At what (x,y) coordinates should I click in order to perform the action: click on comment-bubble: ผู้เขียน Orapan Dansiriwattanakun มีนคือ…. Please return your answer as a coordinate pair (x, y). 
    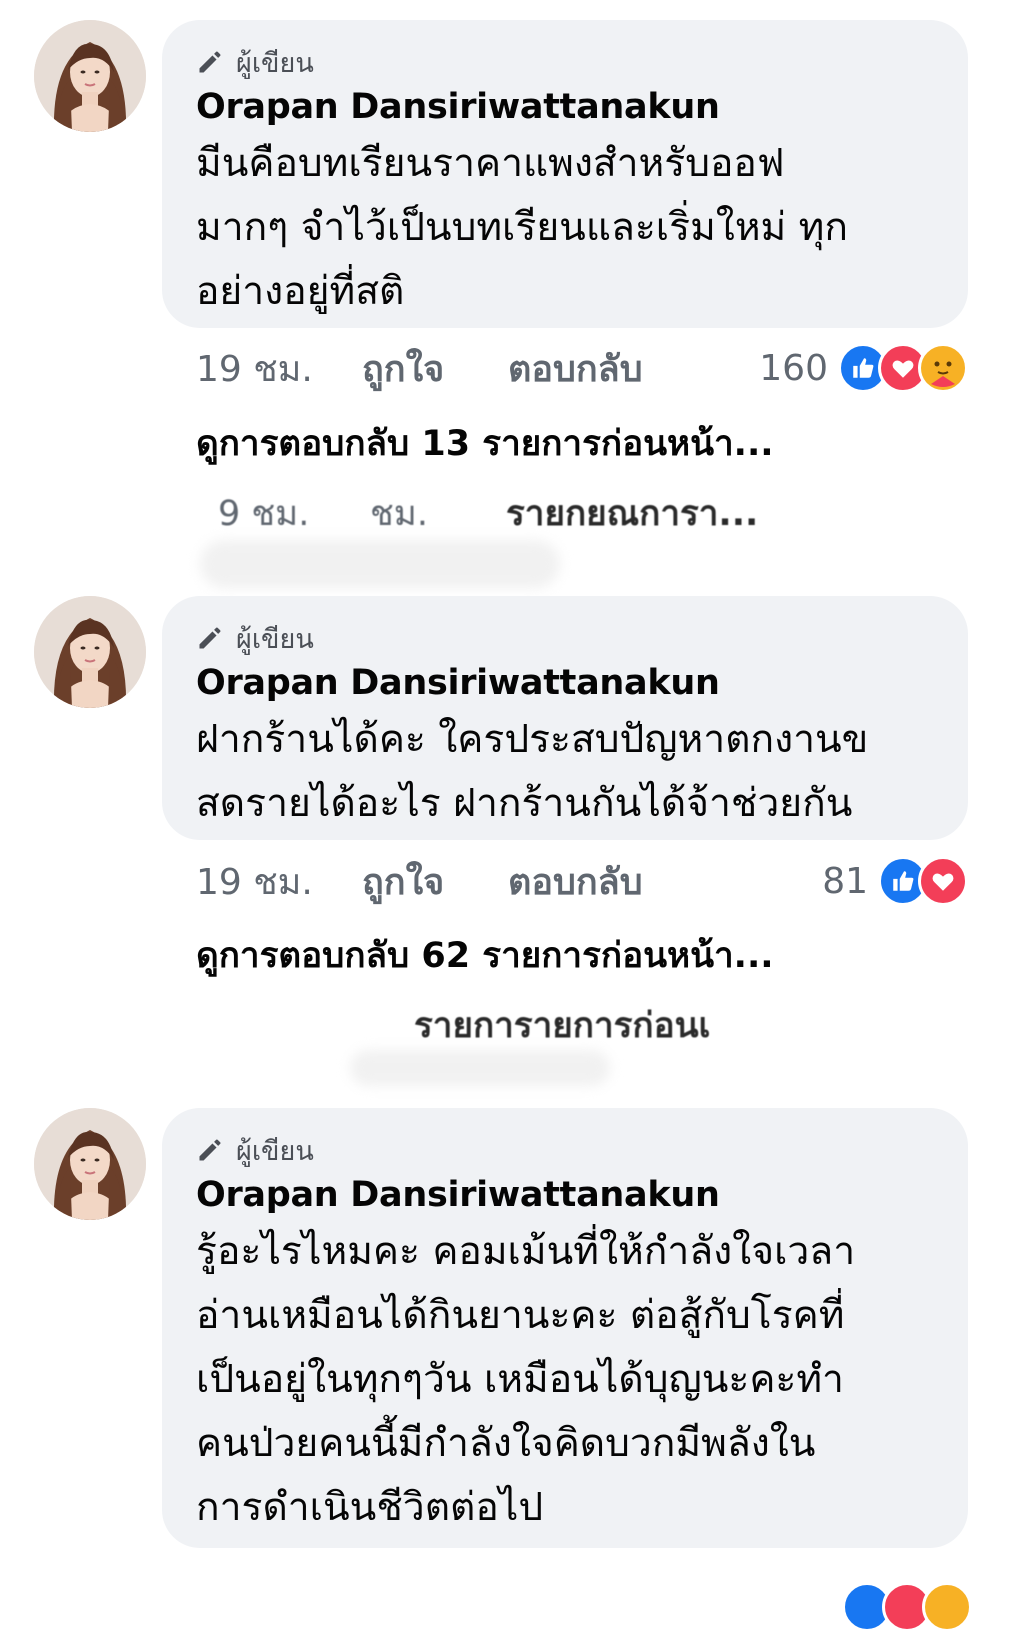
    Looking at the image, I should click on (565, 174).